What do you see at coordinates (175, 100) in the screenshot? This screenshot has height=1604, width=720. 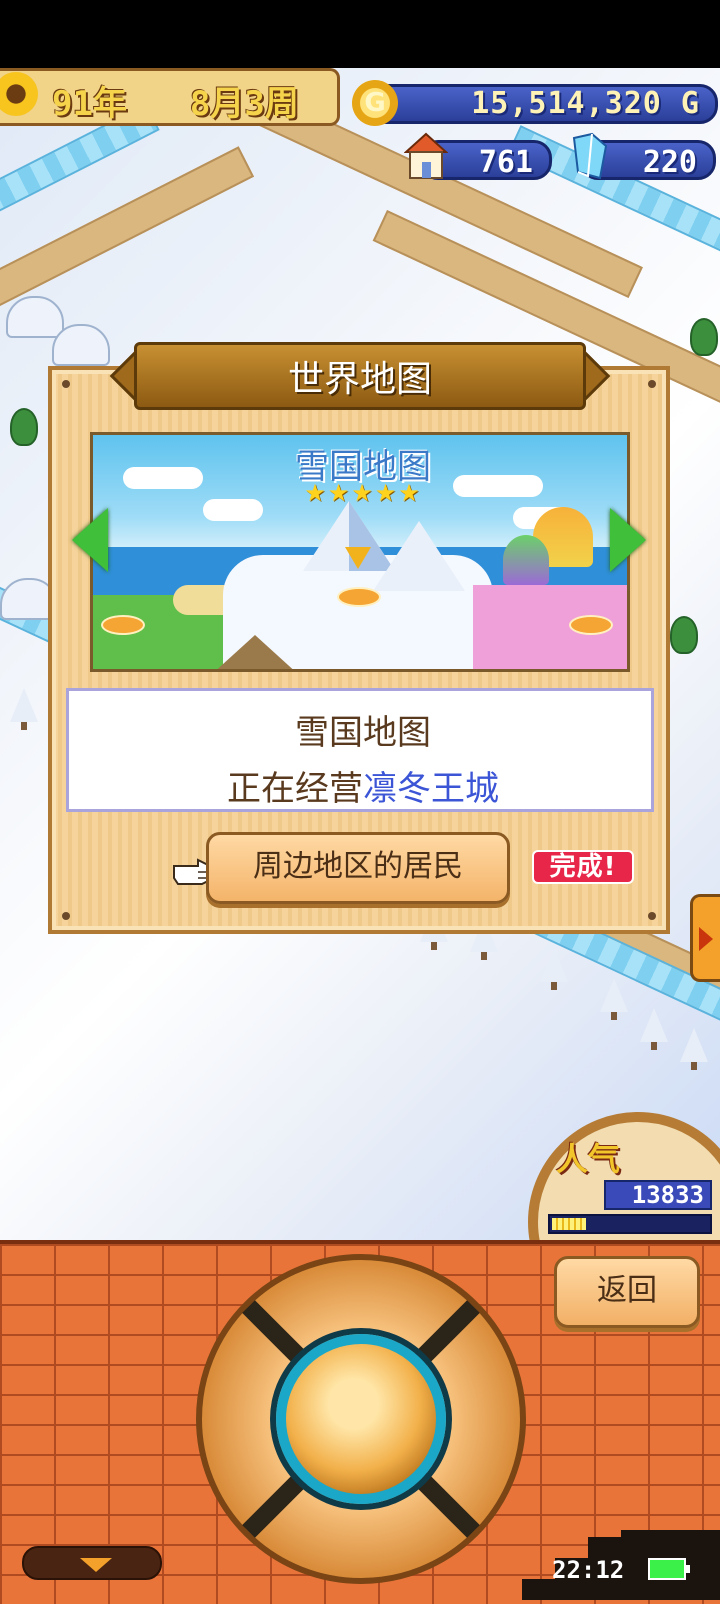 I see `date-display: 91年 8月3周` at bounding box center [175, 100].